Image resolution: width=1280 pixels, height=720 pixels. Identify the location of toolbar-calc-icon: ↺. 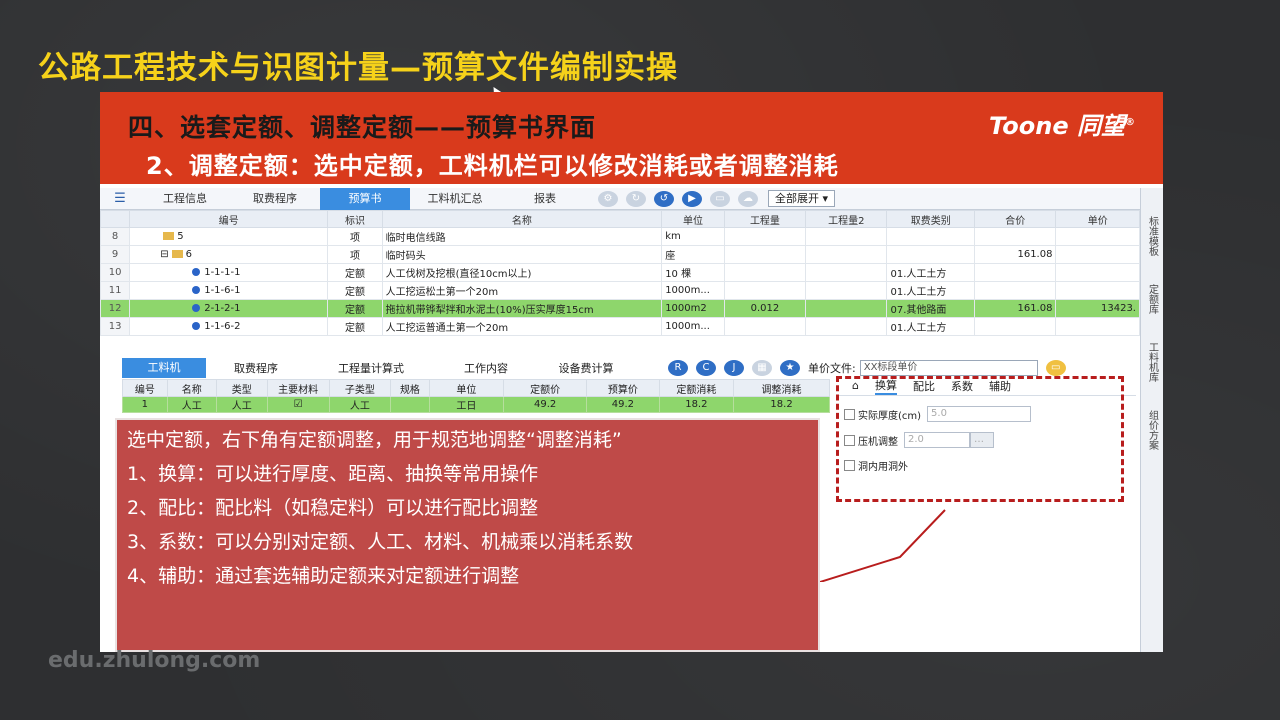
(664, 198).